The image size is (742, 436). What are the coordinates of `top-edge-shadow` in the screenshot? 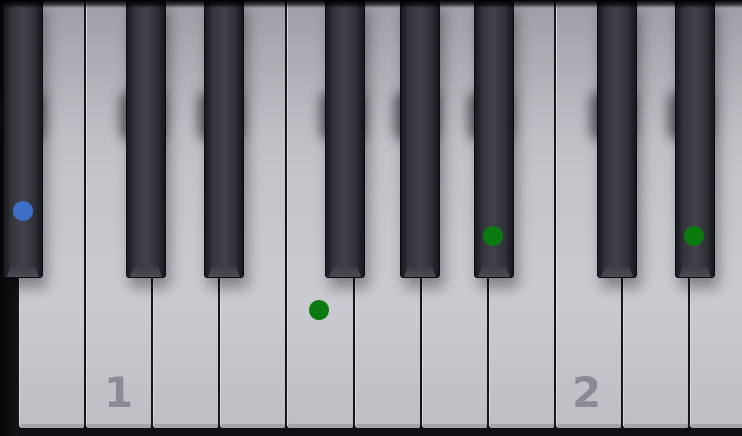 It's located at (371, 4).